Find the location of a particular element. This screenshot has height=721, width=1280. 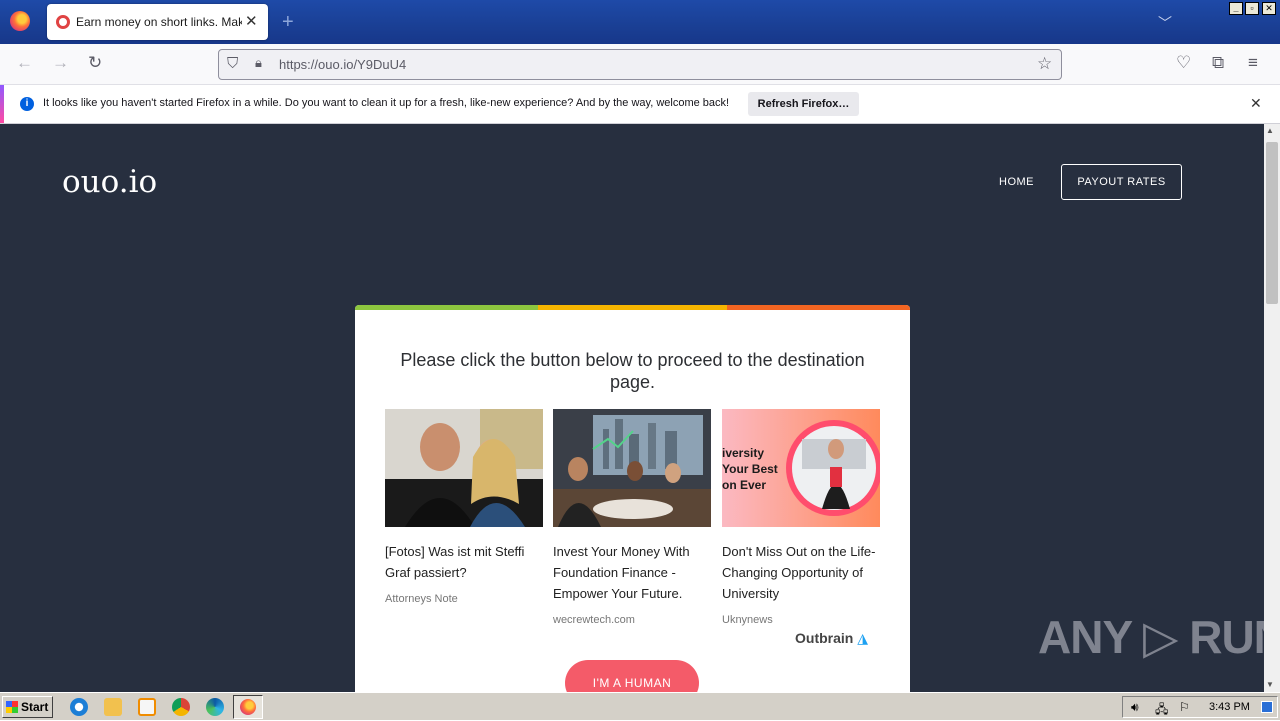

outbrain-text: Outbrain is located at coordinates (824, 638).